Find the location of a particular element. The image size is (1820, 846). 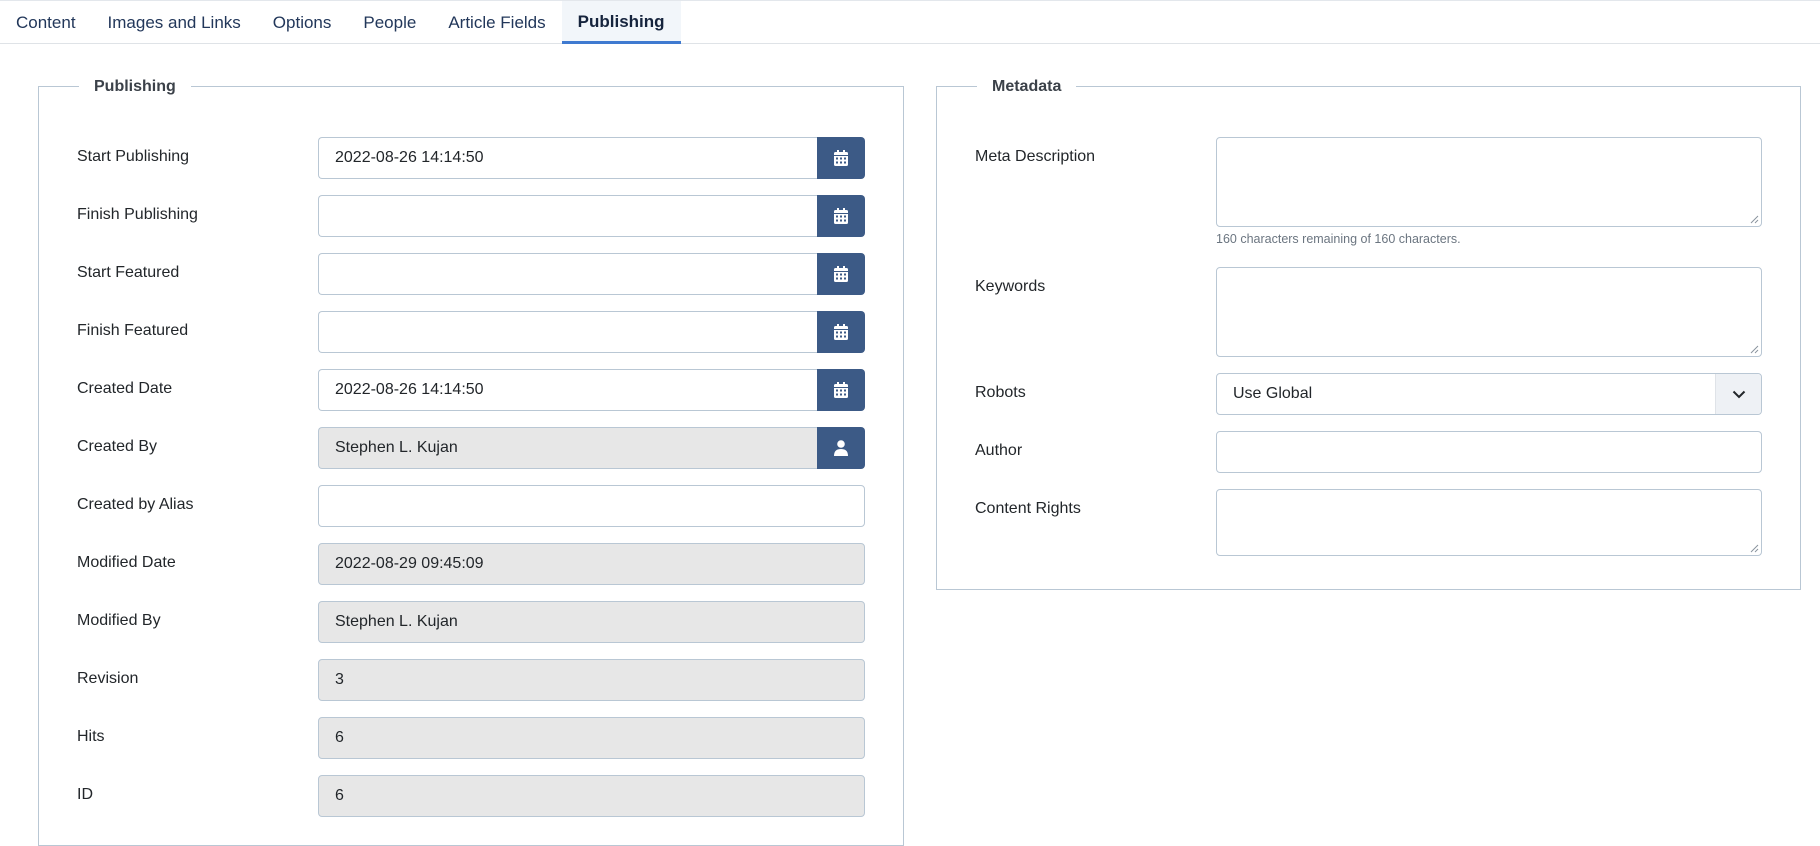

author-input is located at coordinates (1489, 452).